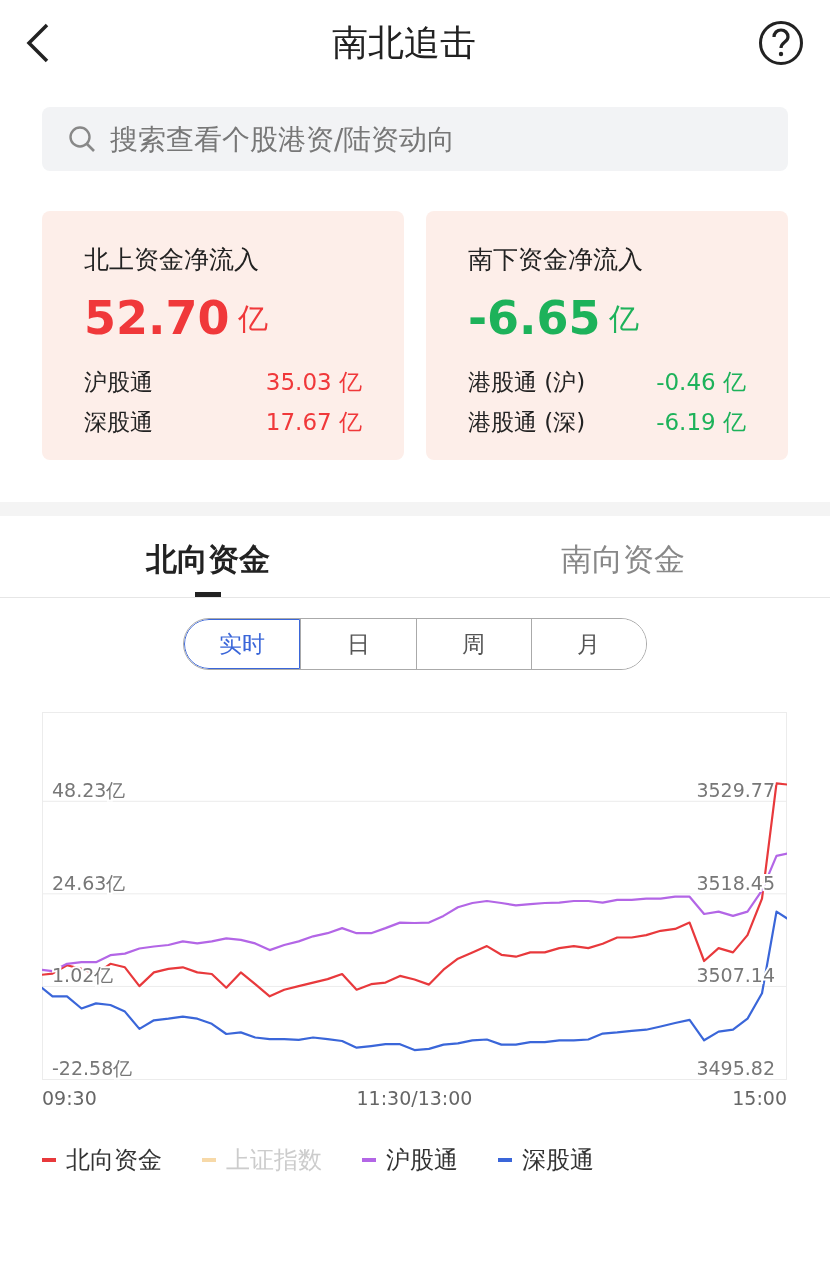 This screenshot has width=830, height=1262. I want to click on legend-label: 沪股通, so click(422, 1160).